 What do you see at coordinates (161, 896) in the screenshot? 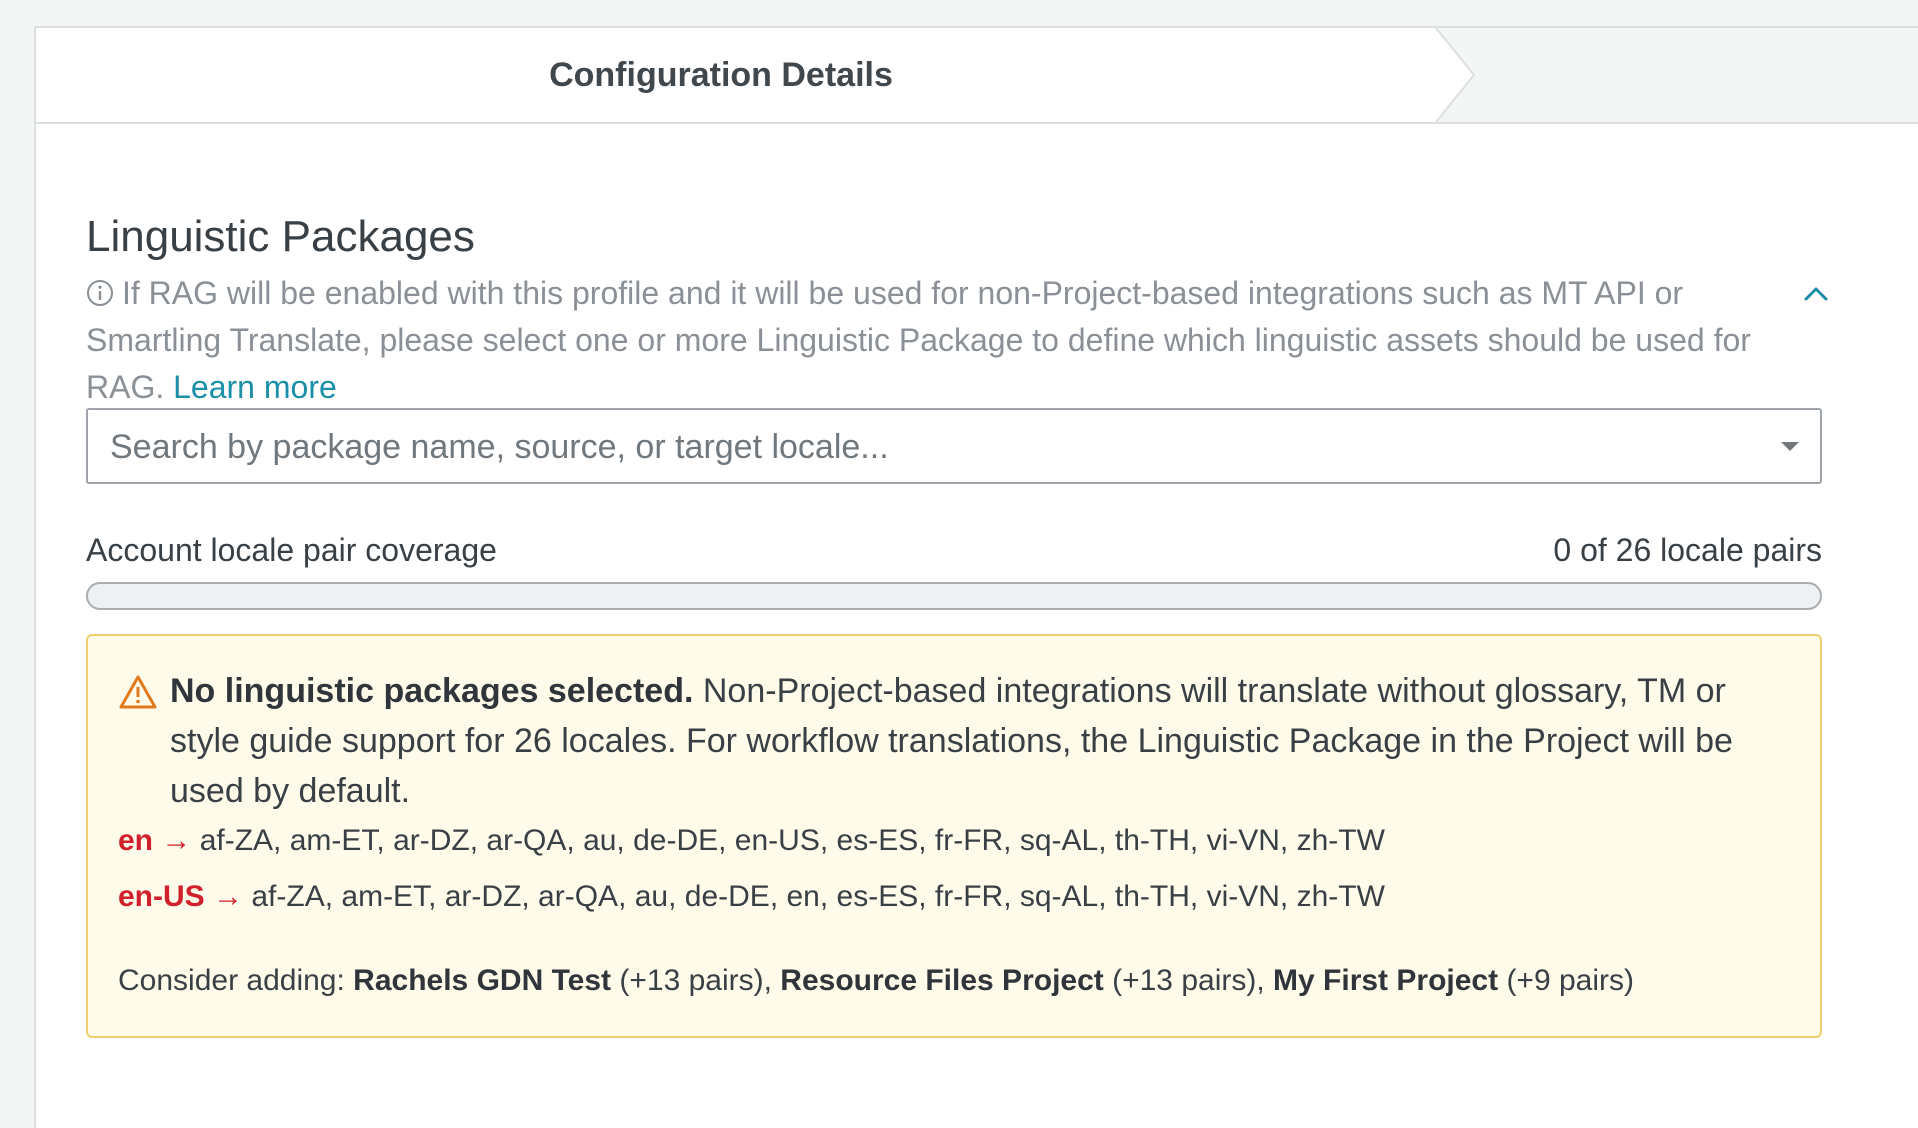
I see `locale-source: en-US` at bounding box center [161, 896].